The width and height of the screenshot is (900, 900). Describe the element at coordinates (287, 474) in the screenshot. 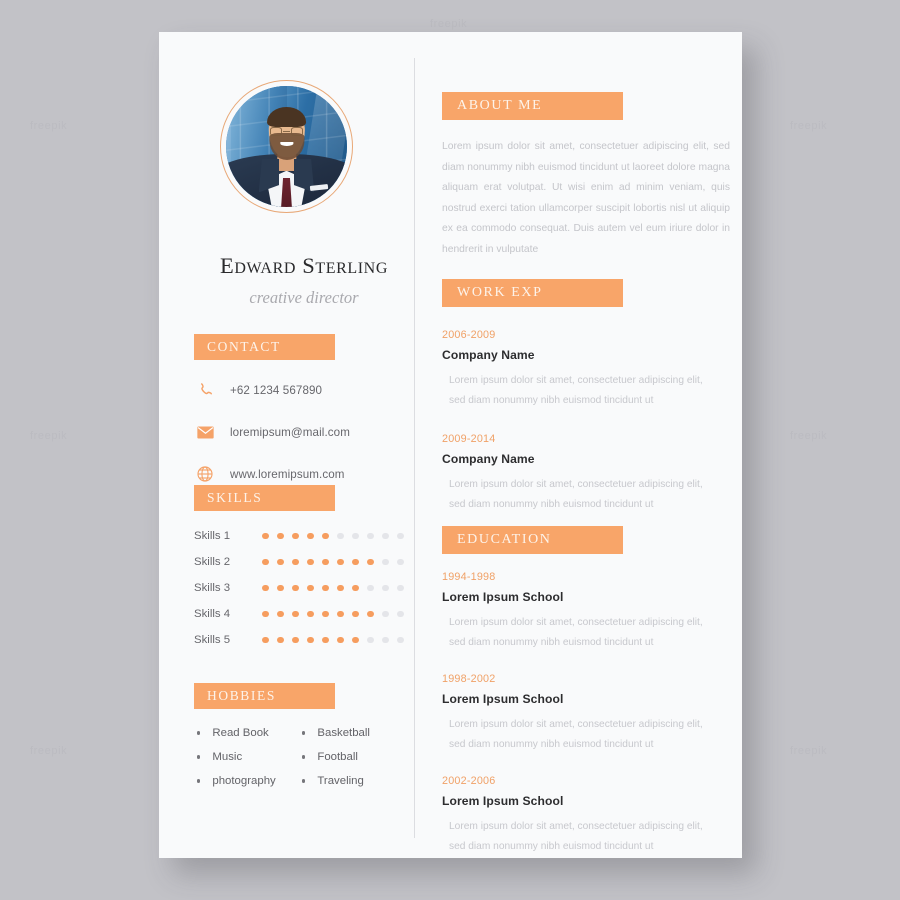

I see `contact-website-value: www.loremipsum.com` at that location.